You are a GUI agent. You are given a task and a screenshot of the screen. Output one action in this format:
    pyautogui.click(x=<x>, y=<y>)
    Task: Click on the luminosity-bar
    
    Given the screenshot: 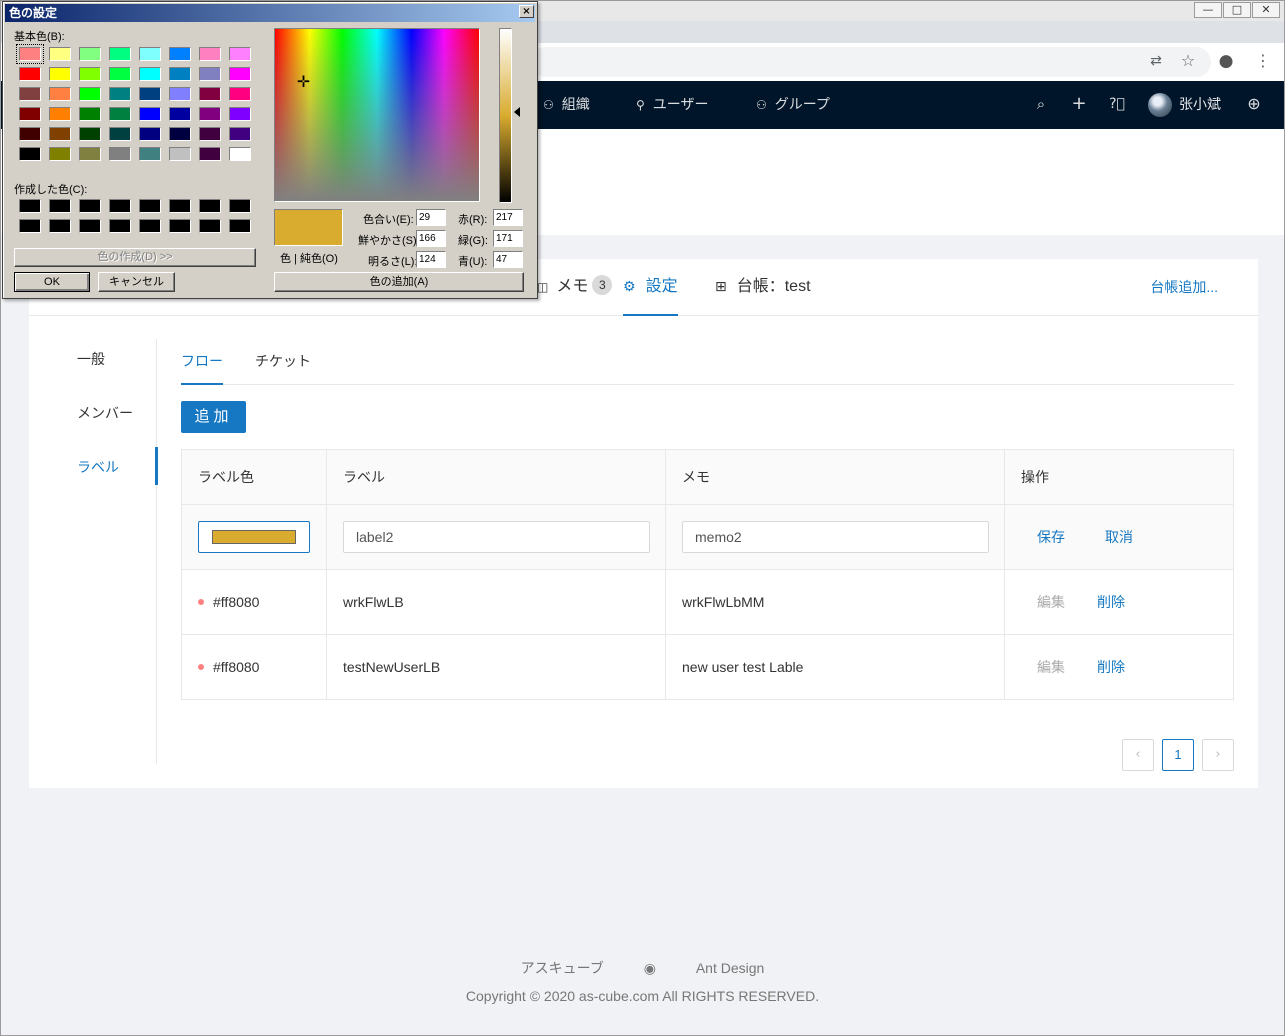 What is the action you would take?
    pyautogui.click(x=505, y=115)
    